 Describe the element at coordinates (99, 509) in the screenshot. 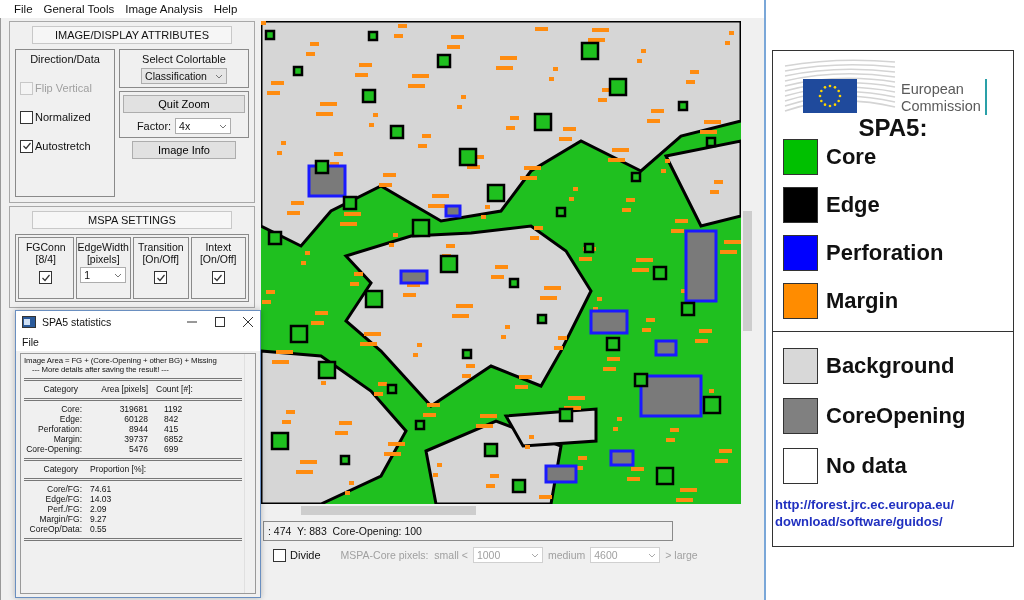

I see `proportion-value: 2.09` at that location.